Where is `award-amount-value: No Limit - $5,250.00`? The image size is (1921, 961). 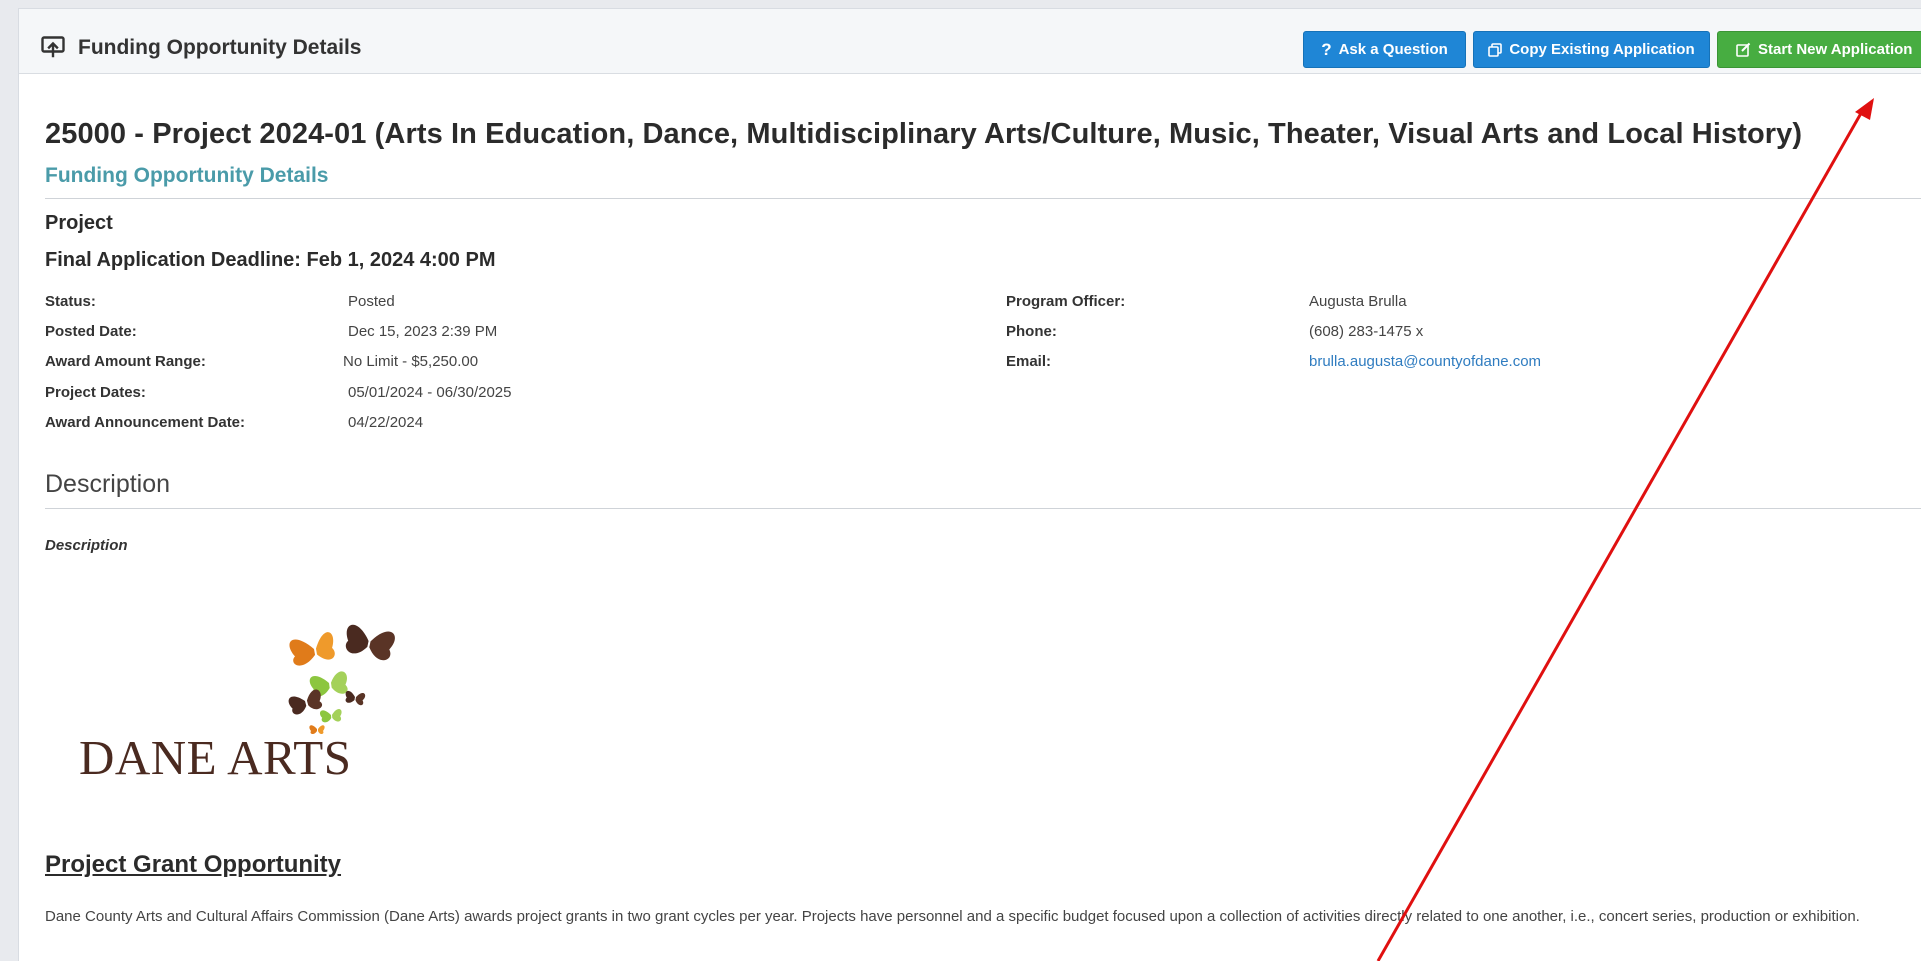 award-amount-value: No Limit - $5,250.00 is located at coordinates (411, 361).